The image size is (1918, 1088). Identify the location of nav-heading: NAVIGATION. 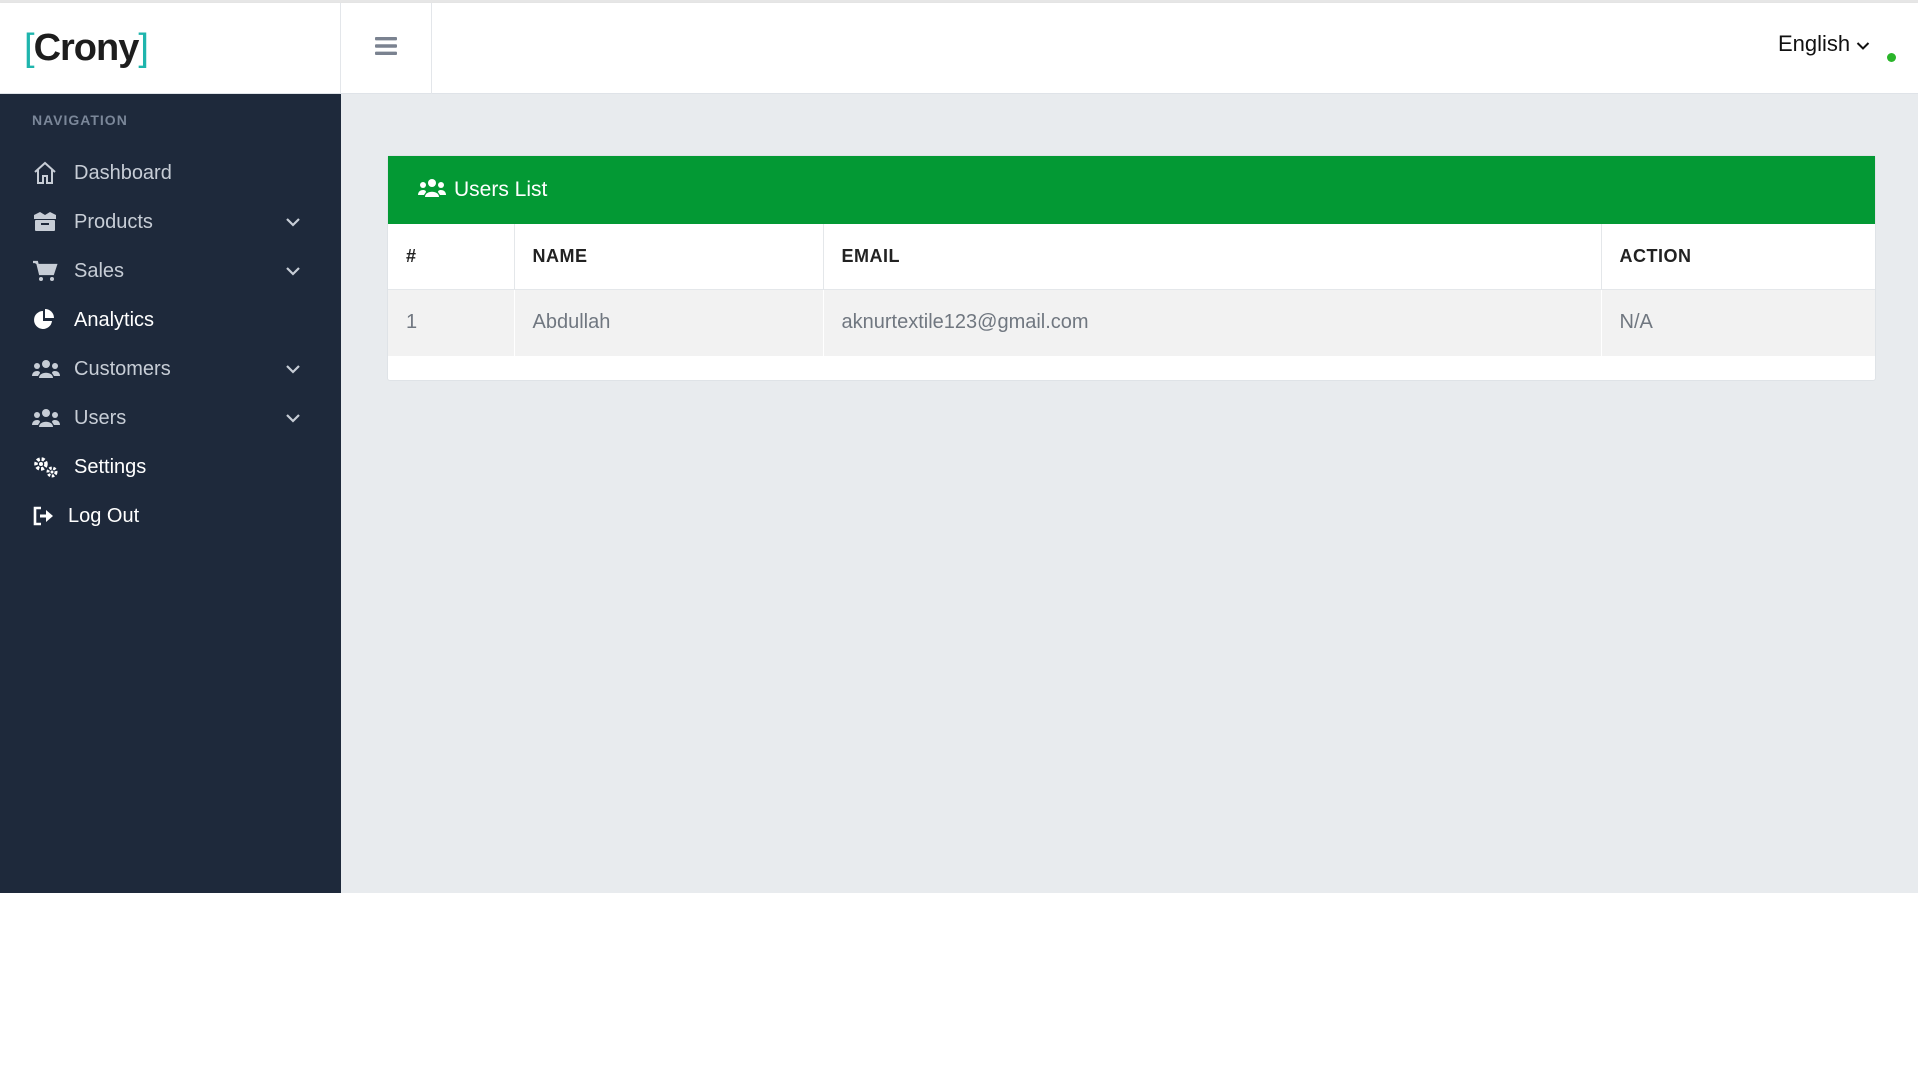
(80, 120).